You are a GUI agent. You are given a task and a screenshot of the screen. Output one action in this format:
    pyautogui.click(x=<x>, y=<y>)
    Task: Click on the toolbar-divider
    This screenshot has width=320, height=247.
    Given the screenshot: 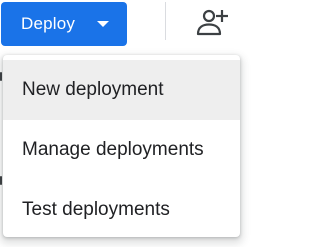 What is the action you would take?
    pyautogui.click(x=165, y=21)
    